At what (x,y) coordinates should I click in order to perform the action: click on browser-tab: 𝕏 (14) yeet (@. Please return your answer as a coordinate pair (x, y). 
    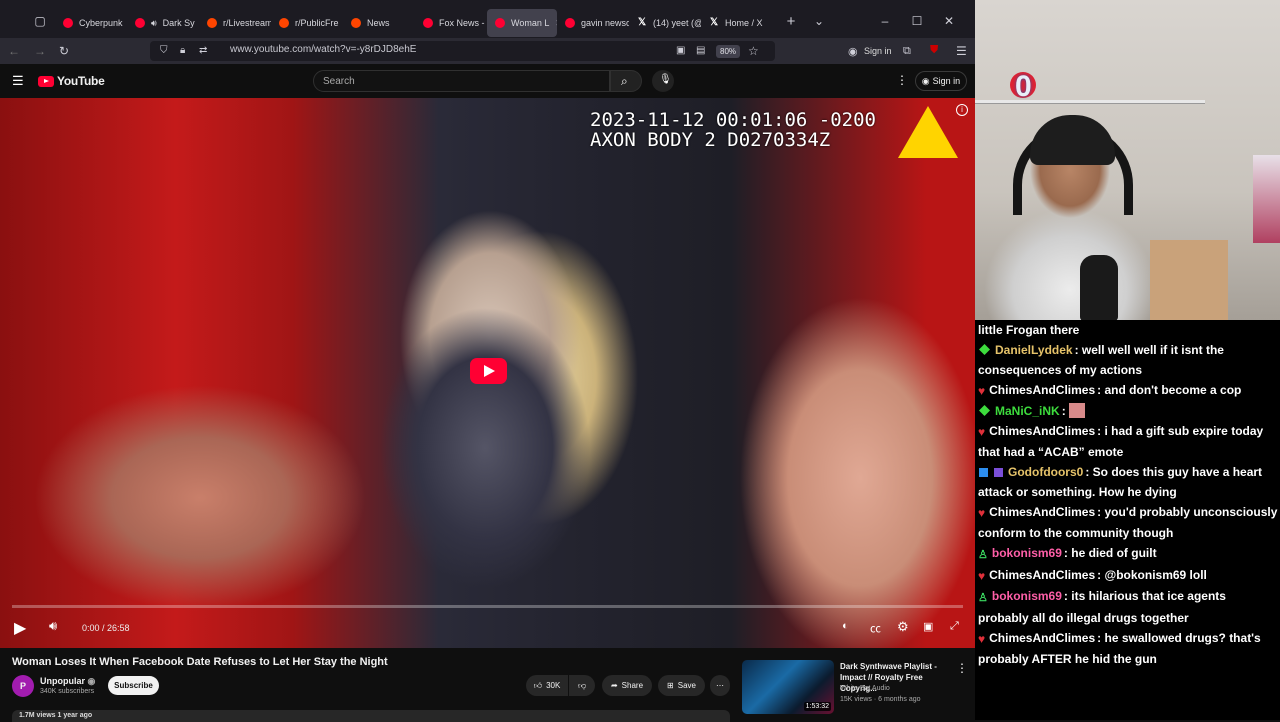
    Looking at the image, I should click on (665, 23).